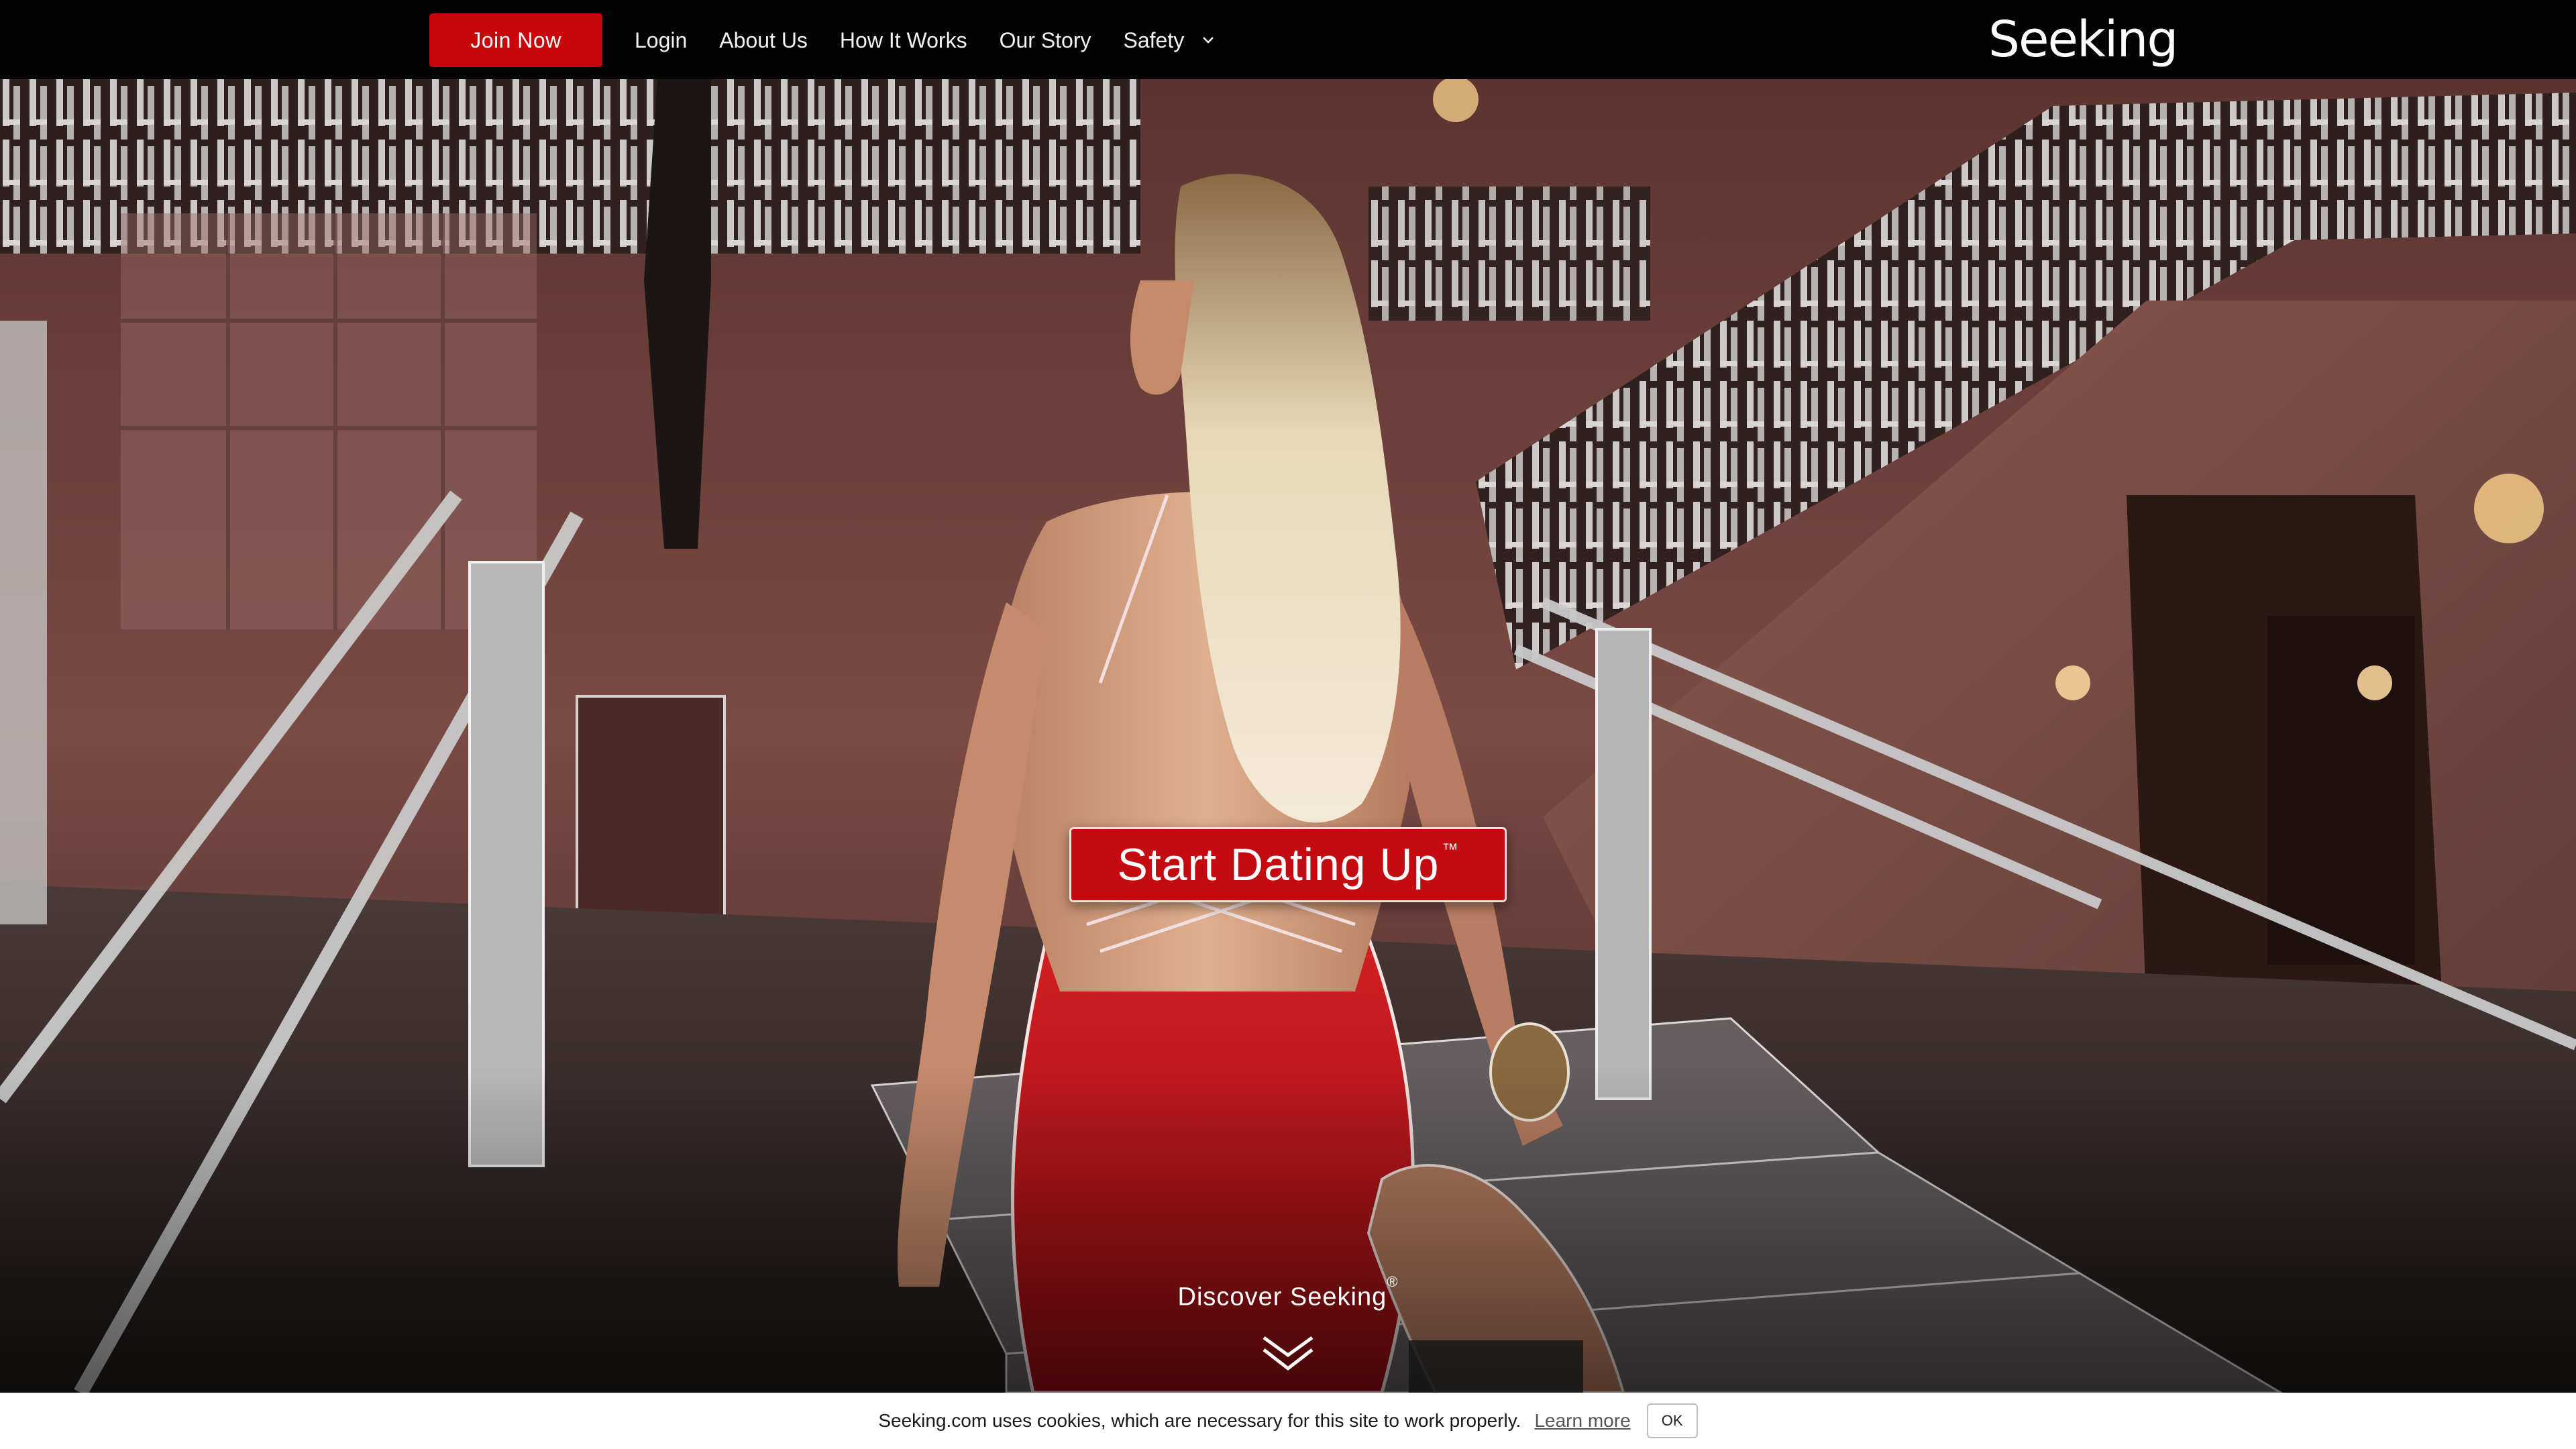 The width and height of the screenshot is (2576, 1449). Describe the element at coordinates (1208, 40) in the screenshot. I see `chevron-down-icon` at that location.